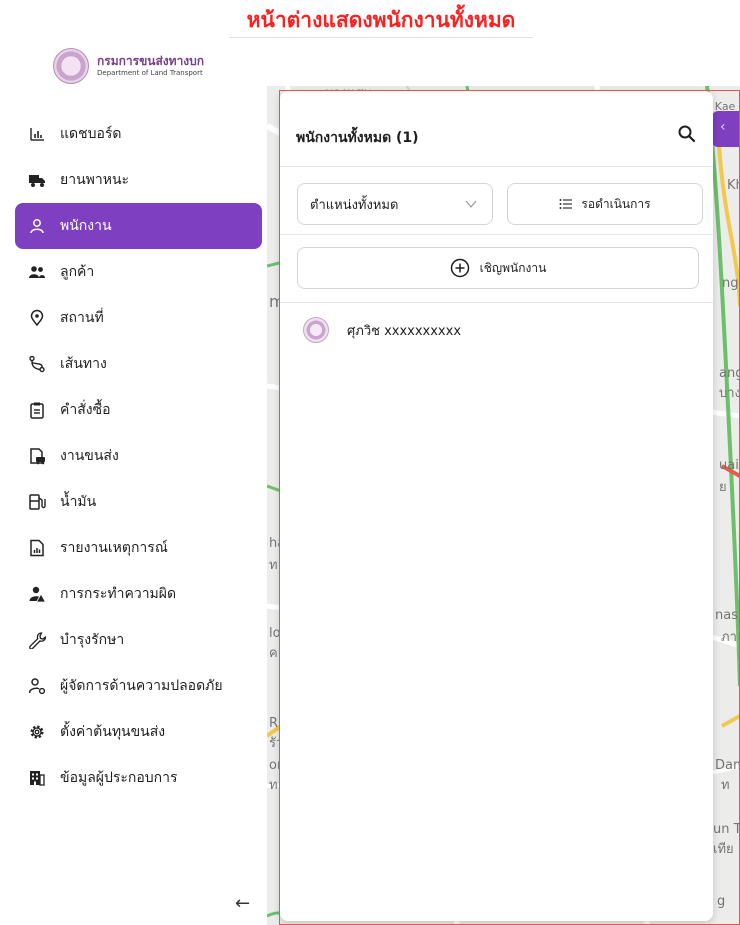 The height and width of the screenshot is (925, 740). Describe the element at coordinates (113, 732) in the screenshot. I see `sidebar-item-label: ตั้งค่าต้นทุนขนส่ง` at that location.